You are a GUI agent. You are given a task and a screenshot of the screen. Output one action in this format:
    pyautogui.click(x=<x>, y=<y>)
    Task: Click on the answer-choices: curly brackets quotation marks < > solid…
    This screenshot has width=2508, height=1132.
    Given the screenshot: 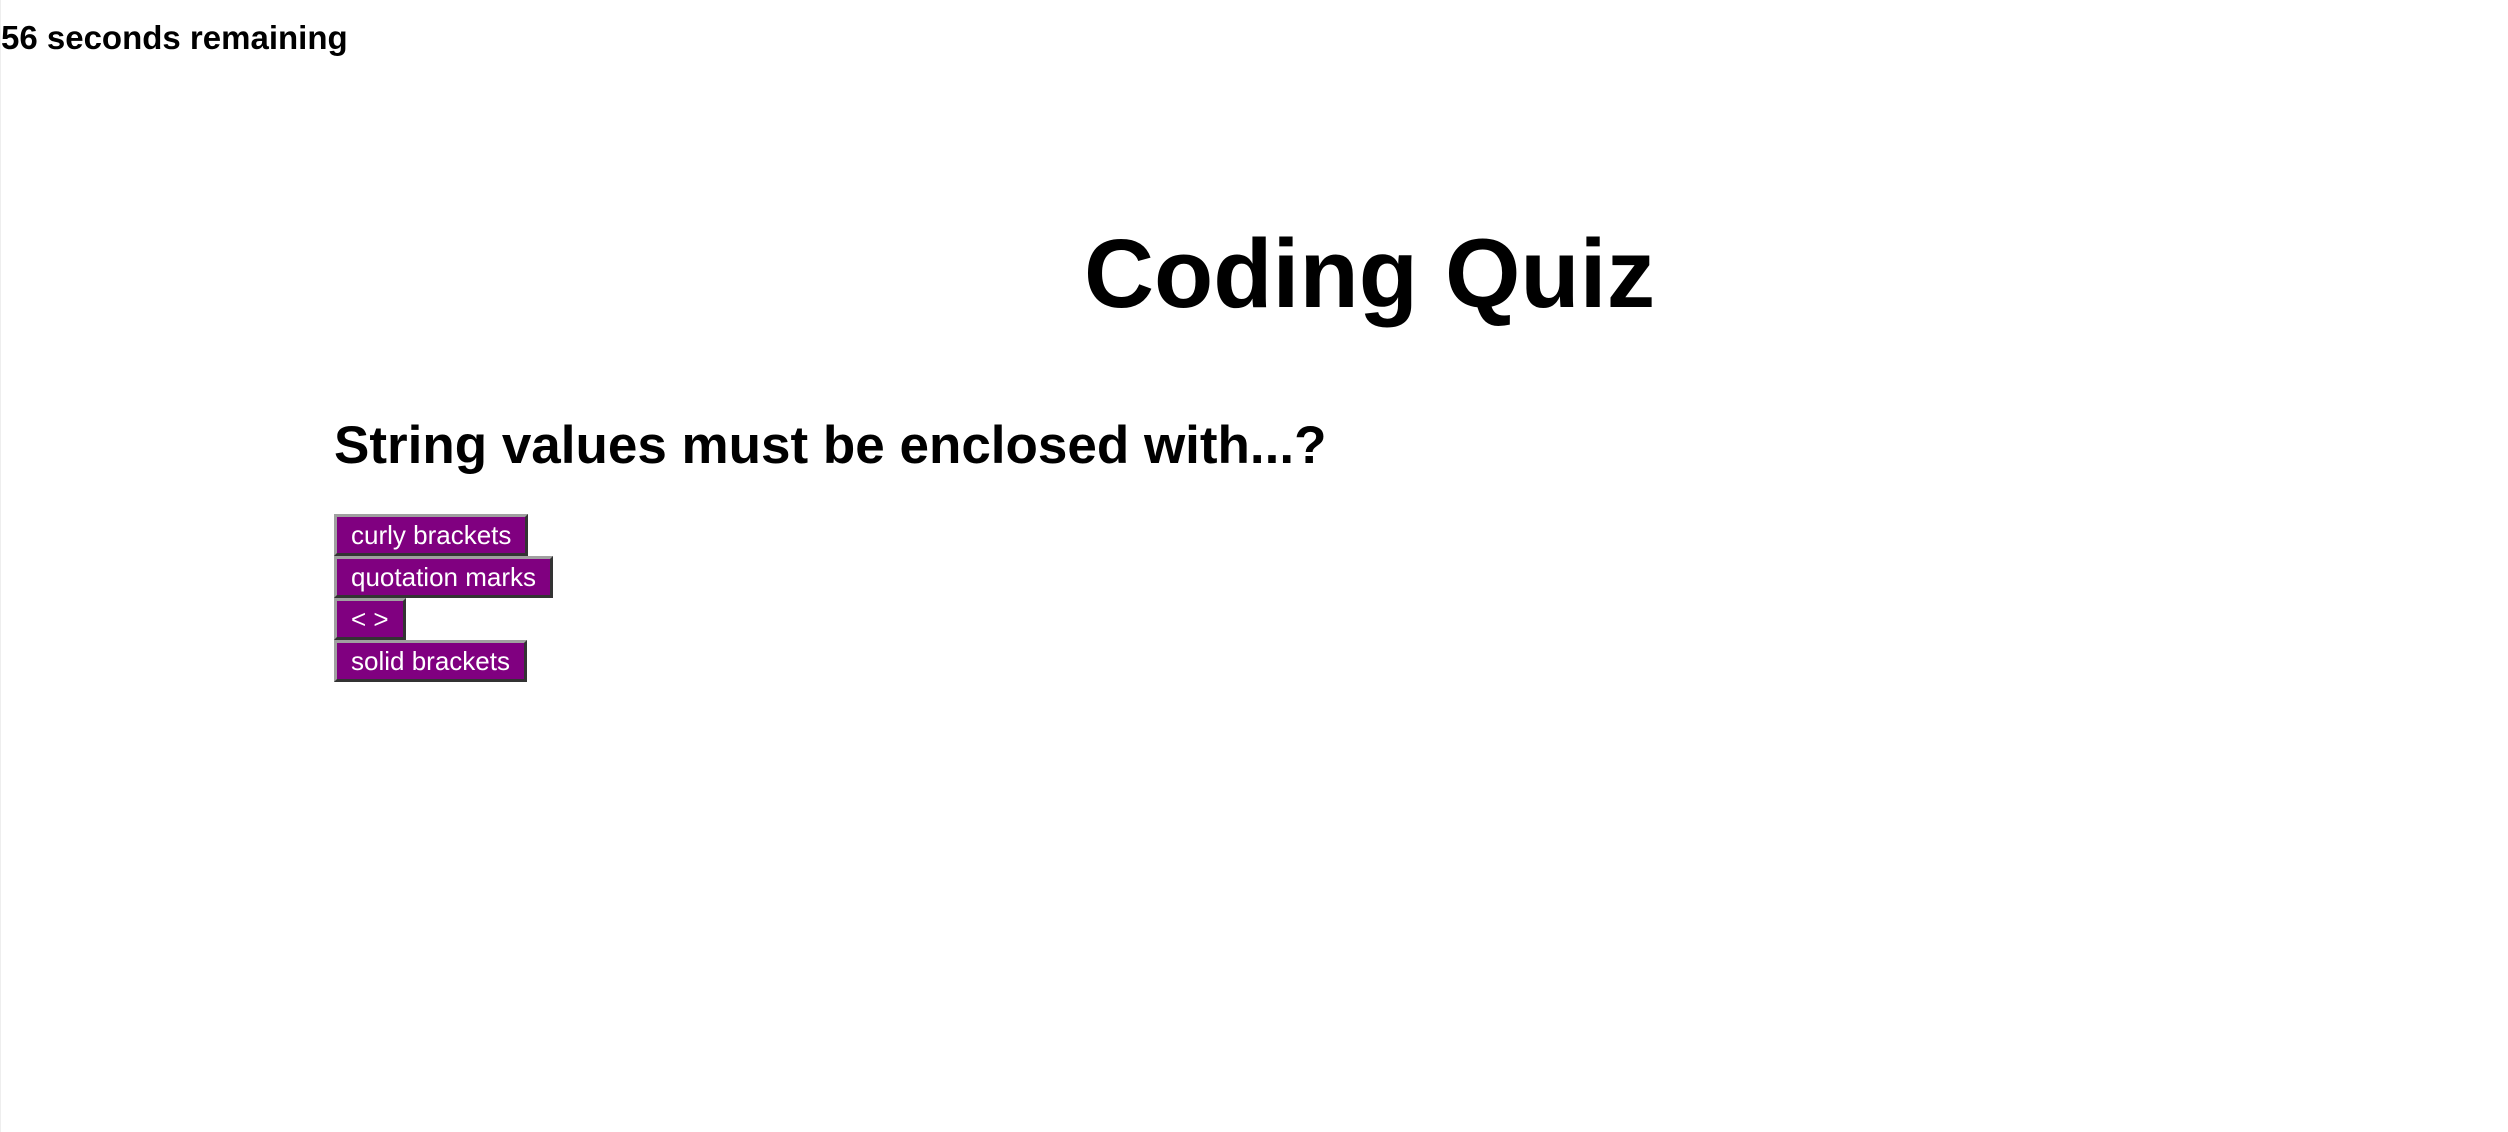 What is the action you would take?
    pyautogui.click(x=443, y=598)
    